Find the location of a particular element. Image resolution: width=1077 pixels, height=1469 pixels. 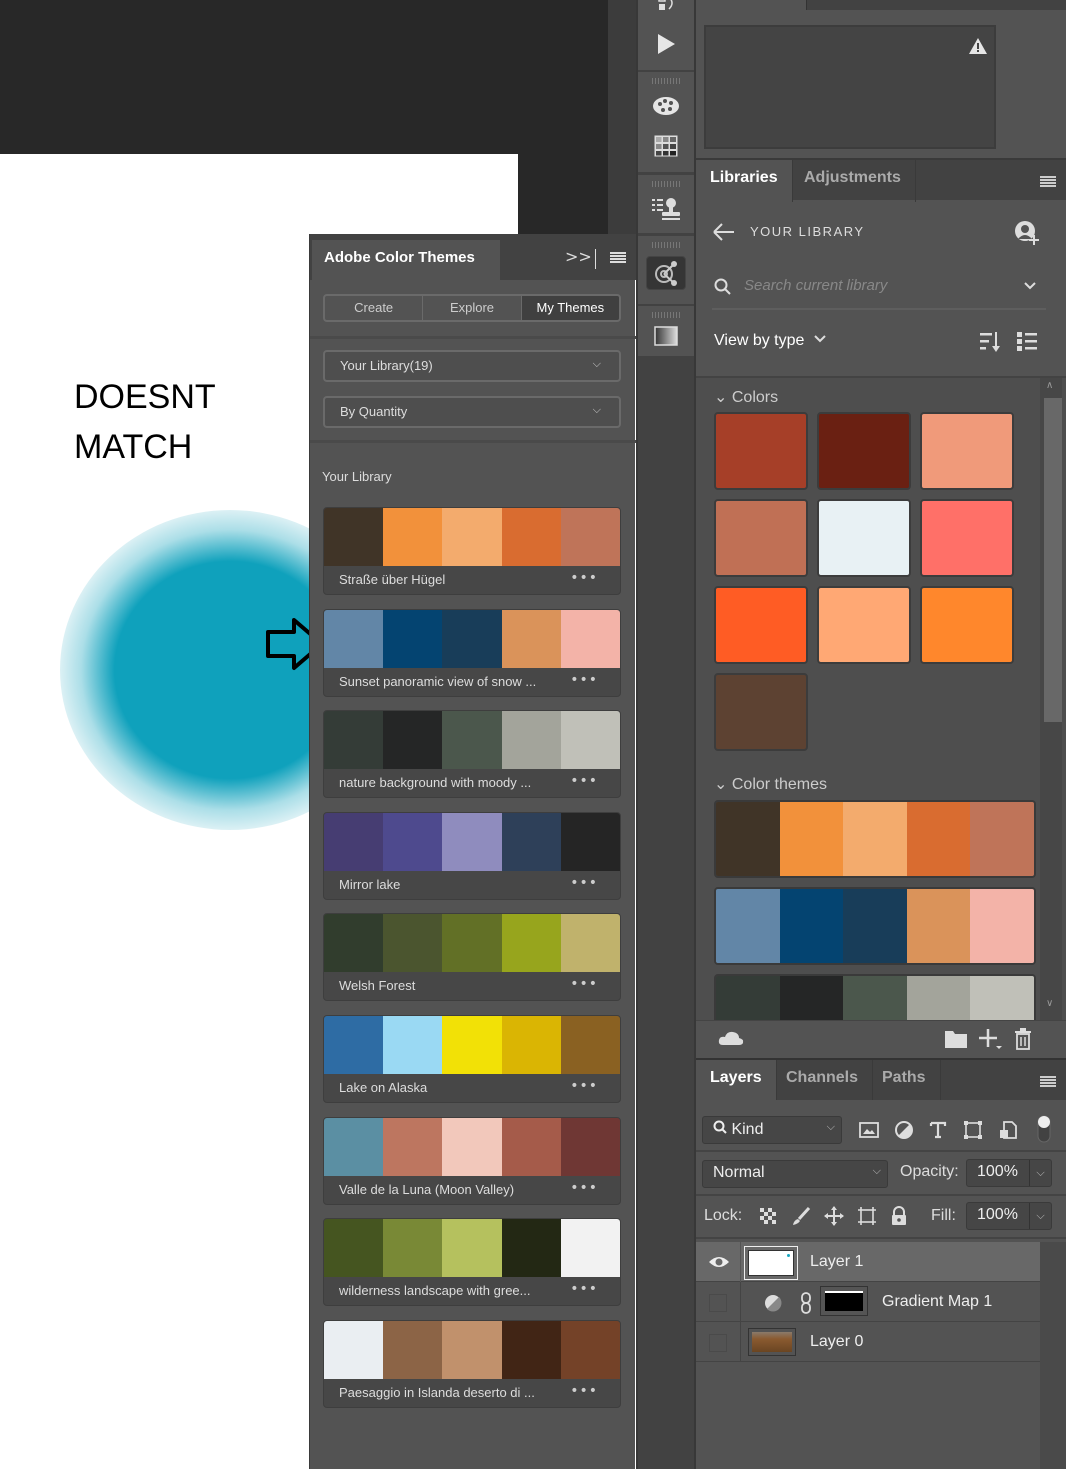

blend-mode-select: Normal ⌵ is located at coordinates (795, 1174).